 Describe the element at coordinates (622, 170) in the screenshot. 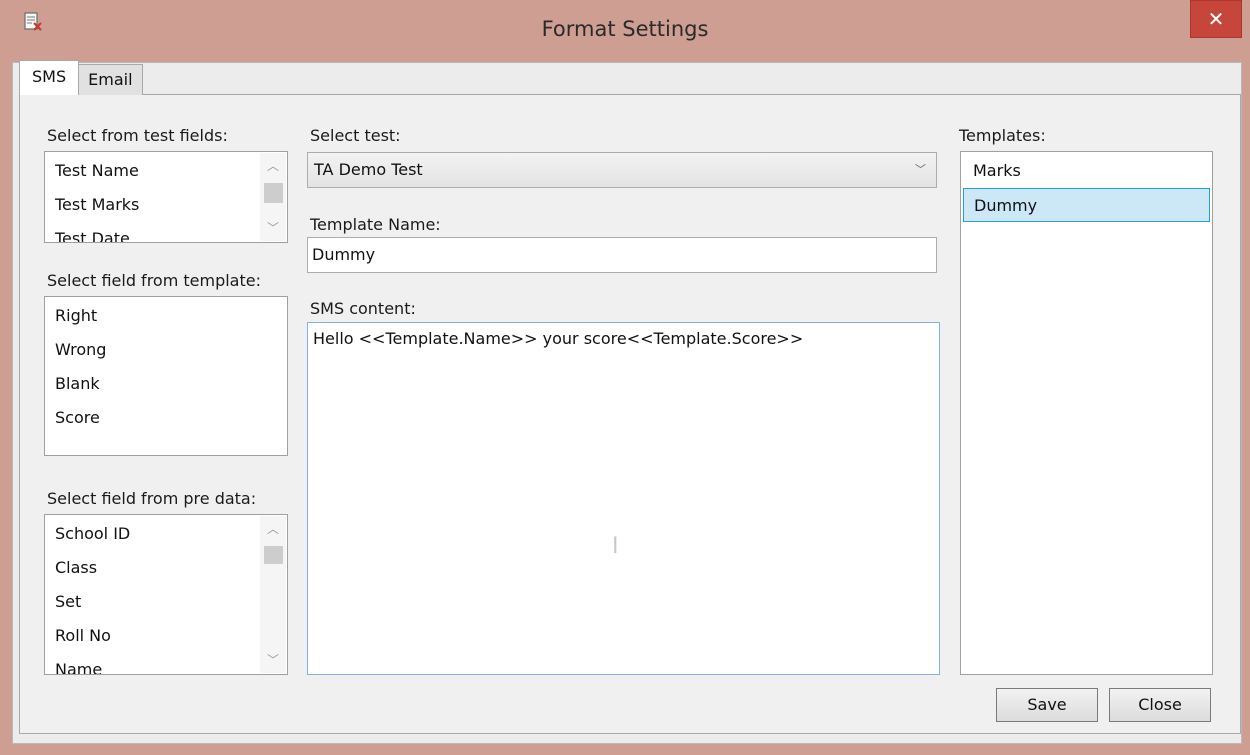

I see `select-test-combobox: TA Demo Test ﹀` at that location.